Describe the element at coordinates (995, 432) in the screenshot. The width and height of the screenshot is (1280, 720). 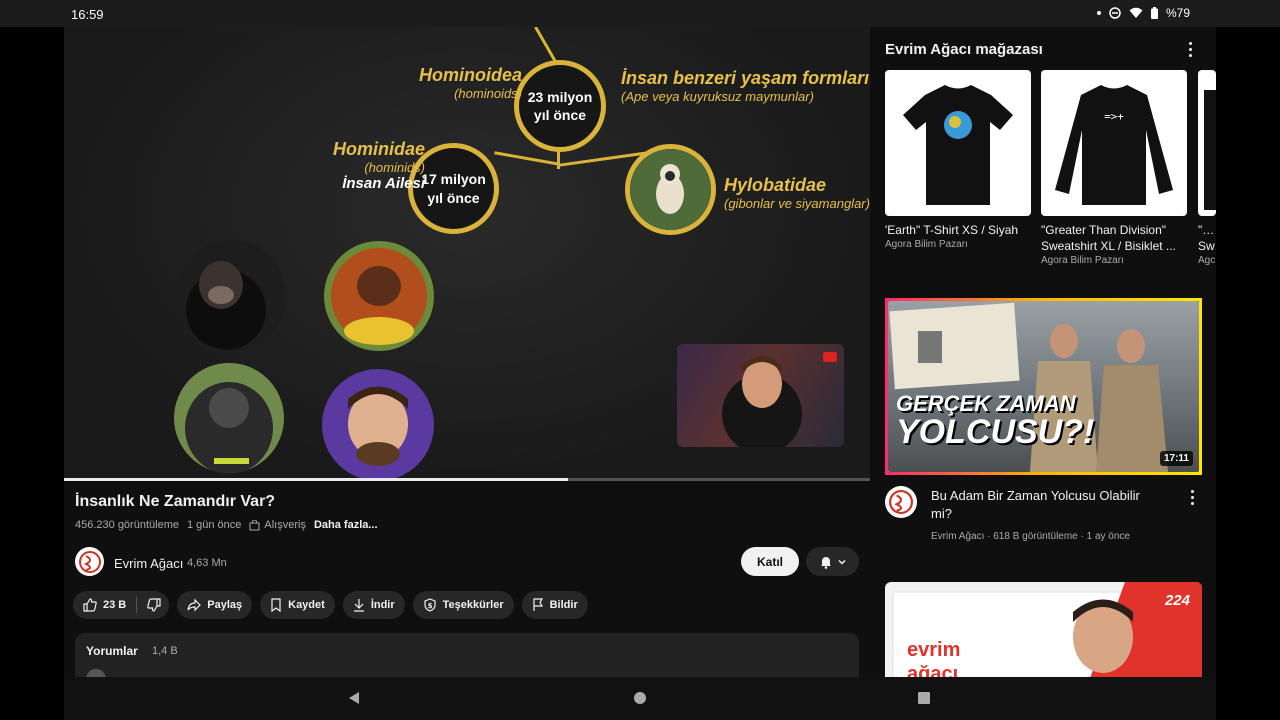
I see `thumbnail-line2: YOLCUSU?!` at that location.